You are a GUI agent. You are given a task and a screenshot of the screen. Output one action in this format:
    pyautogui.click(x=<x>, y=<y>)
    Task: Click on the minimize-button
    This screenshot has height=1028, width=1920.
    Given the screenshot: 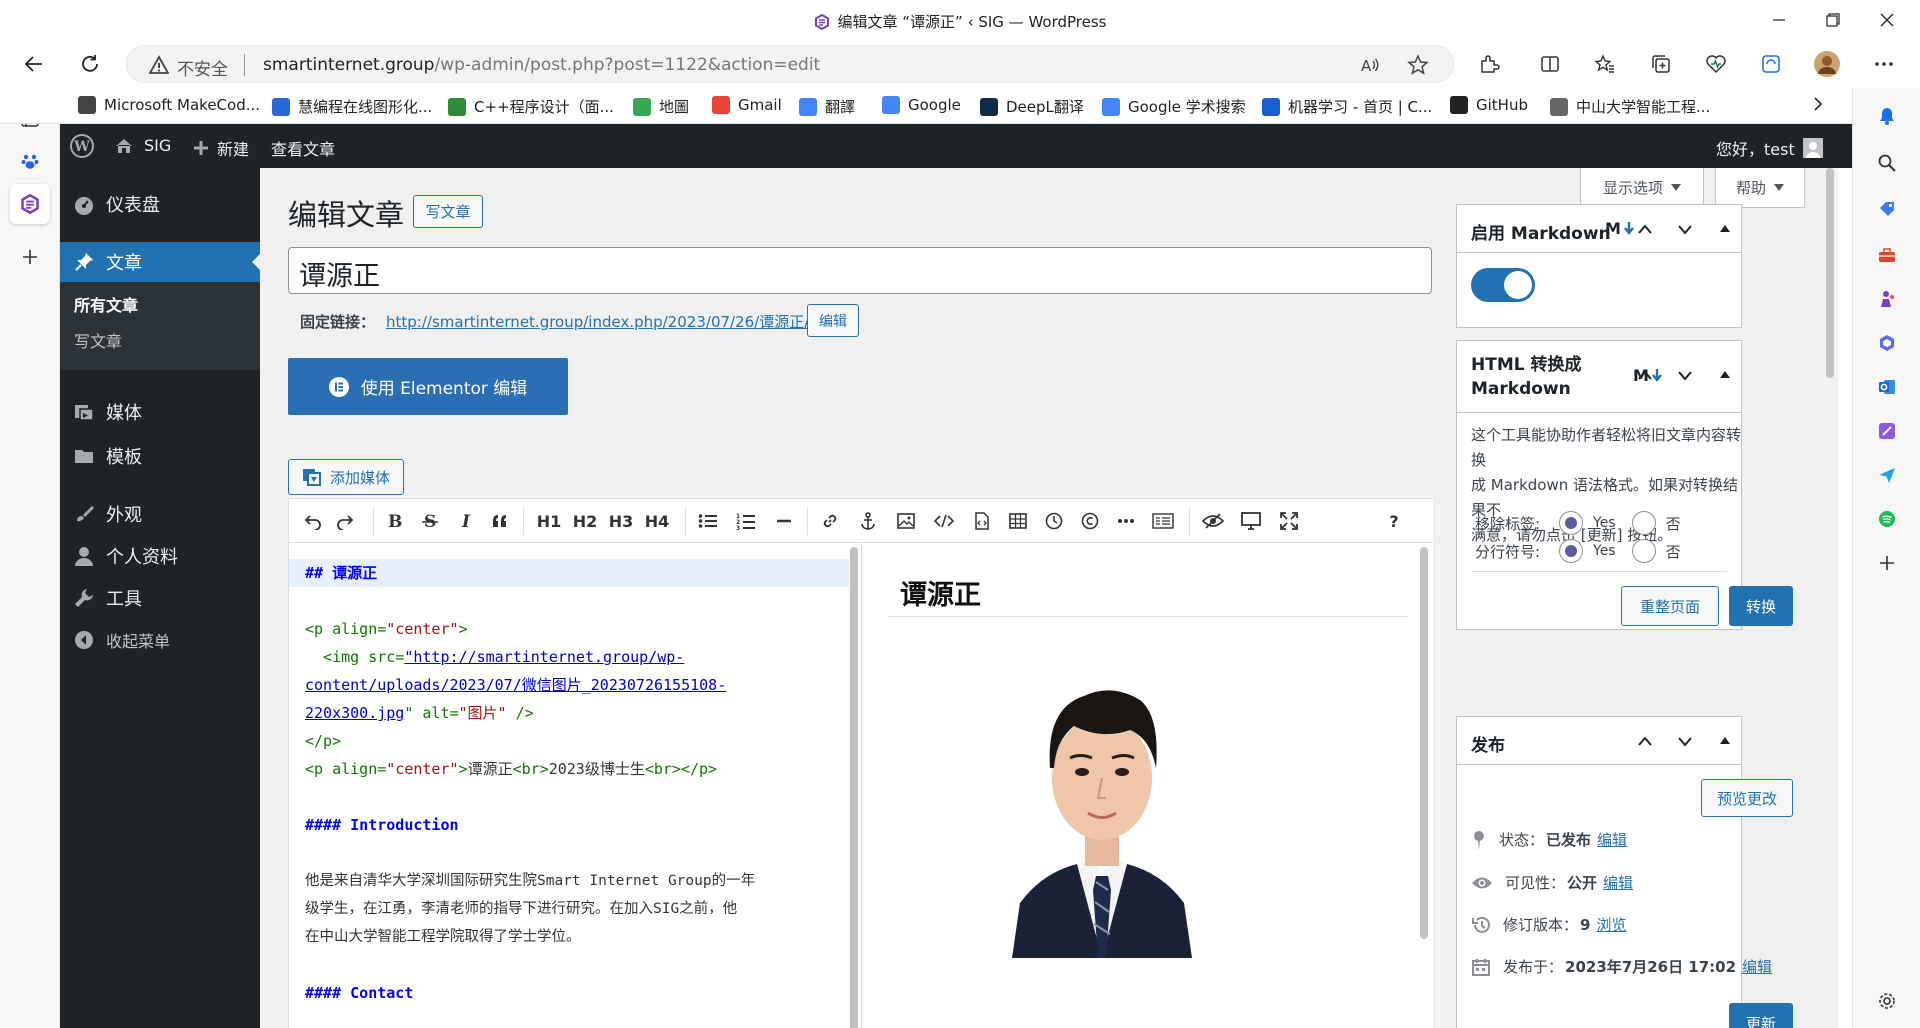 What is the action you would take?
    pyautogui.click(x=1779, y=20)
    